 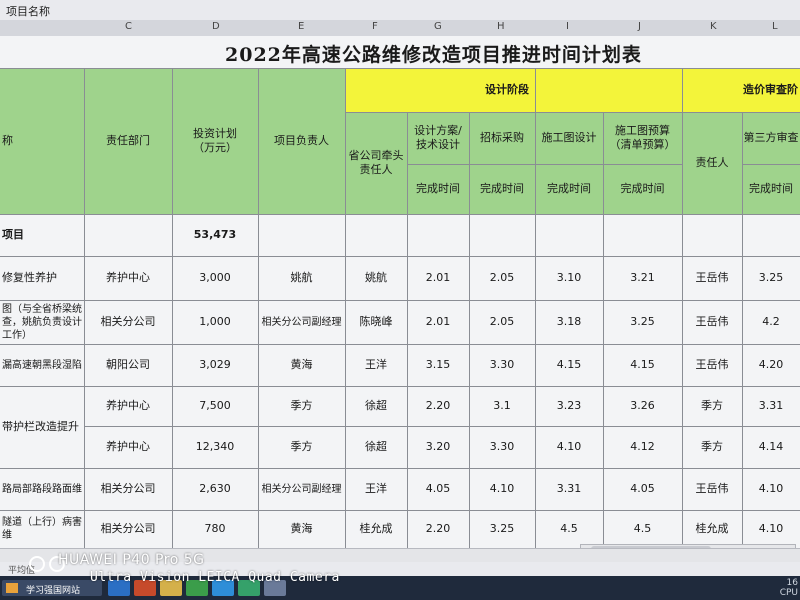 I want to click on row-invest: 780, so click(x=215, y=529).